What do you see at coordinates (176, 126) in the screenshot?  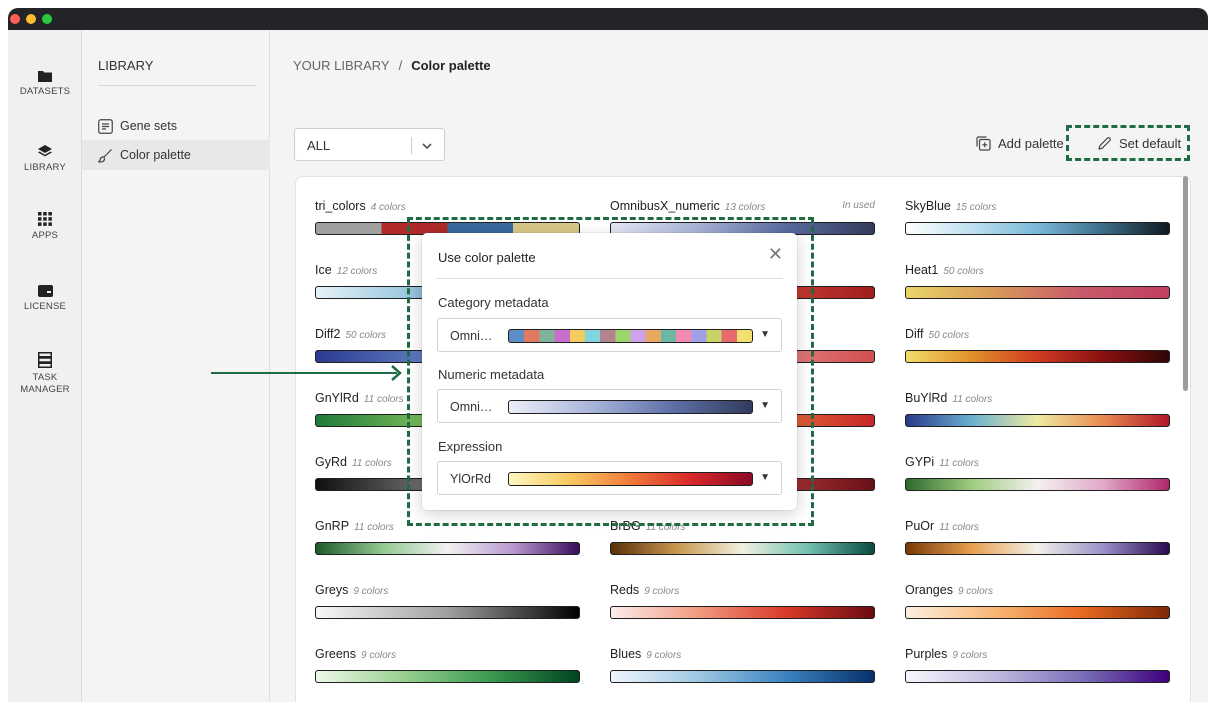 I see `sidebar-item-gene-sets: Gene sets` at bounding box center [176, 126].